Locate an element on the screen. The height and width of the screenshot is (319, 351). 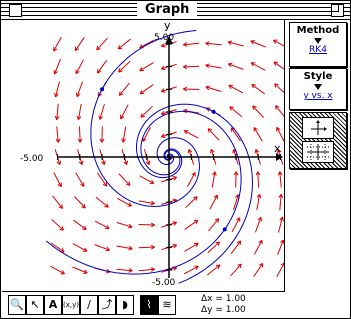
method-dropdown-icon is located at coordinates (318, 41).